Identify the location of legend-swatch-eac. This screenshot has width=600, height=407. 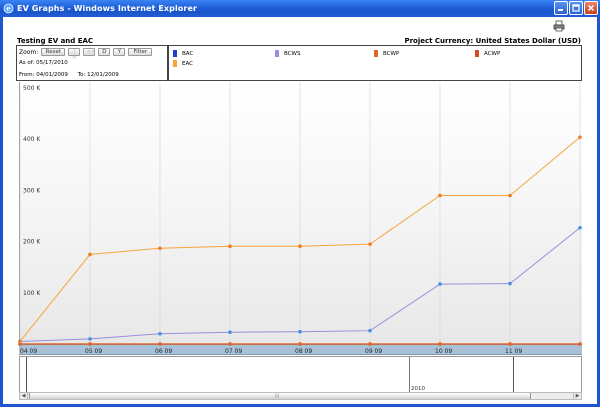
(175, 63).